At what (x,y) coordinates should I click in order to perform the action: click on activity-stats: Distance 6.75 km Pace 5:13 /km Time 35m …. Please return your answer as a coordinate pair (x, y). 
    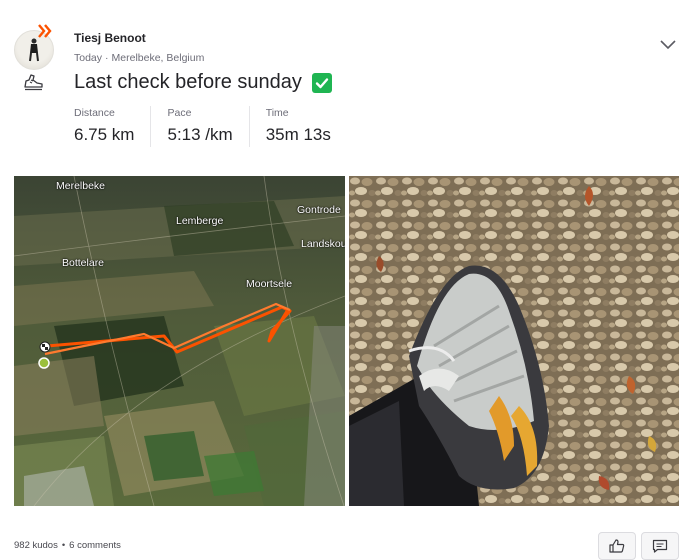
    Looking at the image, I should click on (218, 126).